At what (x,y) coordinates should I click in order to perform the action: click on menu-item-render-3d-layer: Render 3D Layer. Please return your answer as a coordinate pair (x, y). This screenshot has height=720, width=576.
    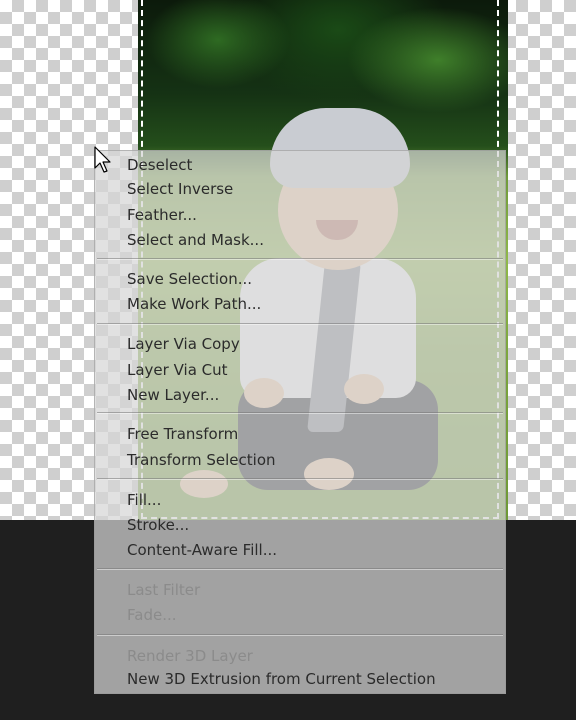
    Looking at the image, I should click on (190, 656).